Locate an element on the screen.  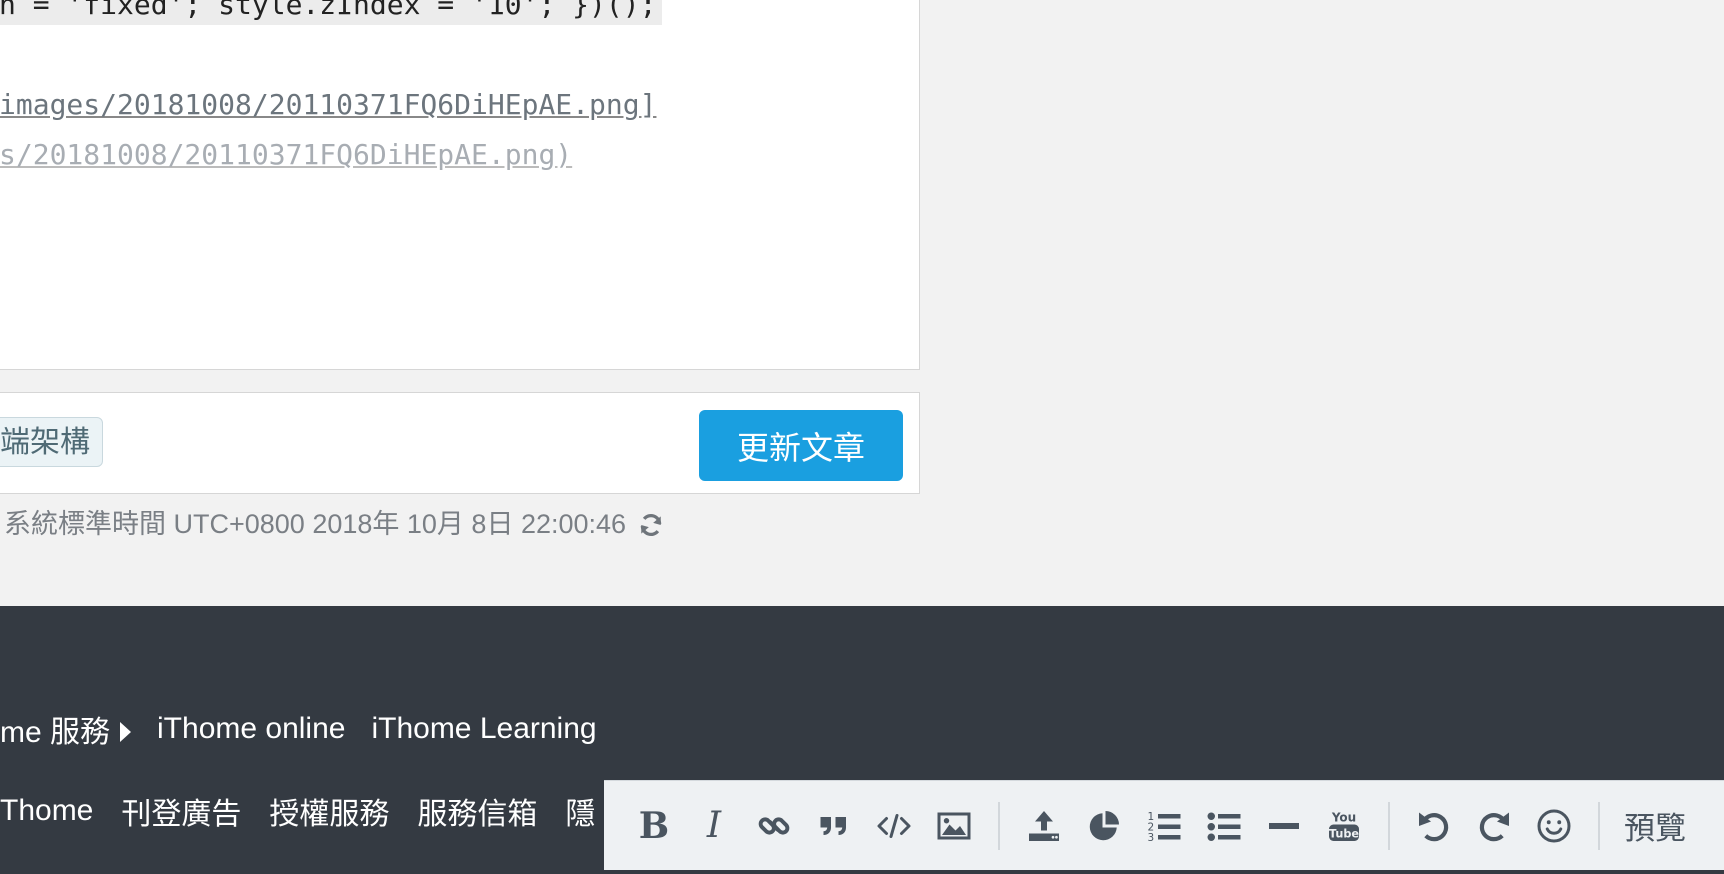
emoji-icon is located at coordinates (1554, 826).